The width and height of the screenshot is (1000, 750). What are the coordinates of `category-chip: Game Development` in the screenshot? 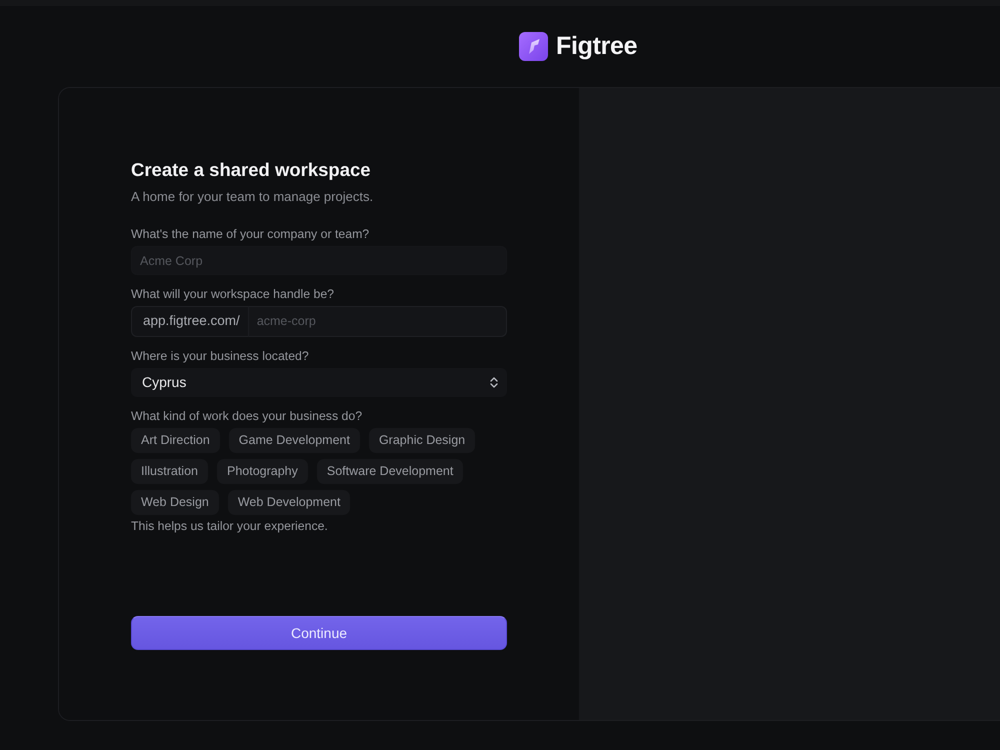 It's located at (294, 440).